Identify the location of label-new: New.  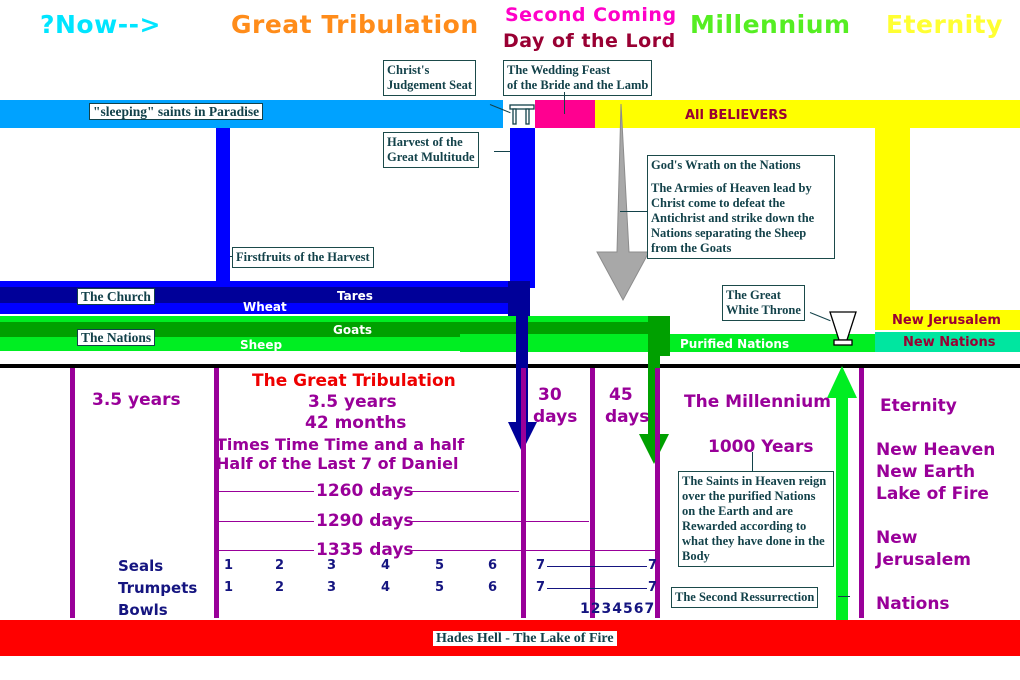
(897, 538).